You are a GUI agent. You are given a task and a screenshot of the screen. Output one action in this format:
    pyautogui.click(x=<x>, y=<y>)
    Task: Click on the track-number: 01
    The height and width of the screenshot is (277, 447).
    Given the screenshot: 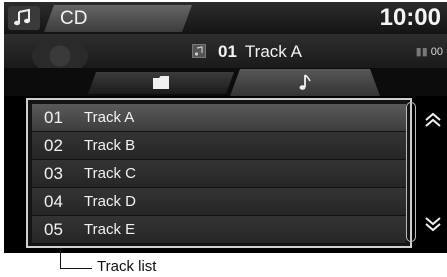 What is the action you would take?
    pyautogui.click(x=53, y=117)
    